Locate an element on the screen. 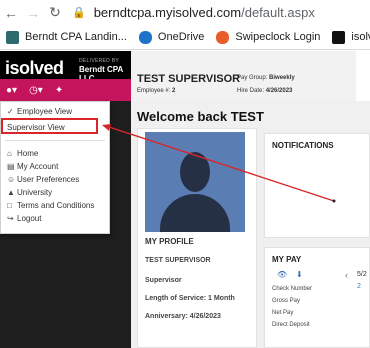  bookmark-swipeclock: Swipeclock Login is located at coordinates (268, 37).